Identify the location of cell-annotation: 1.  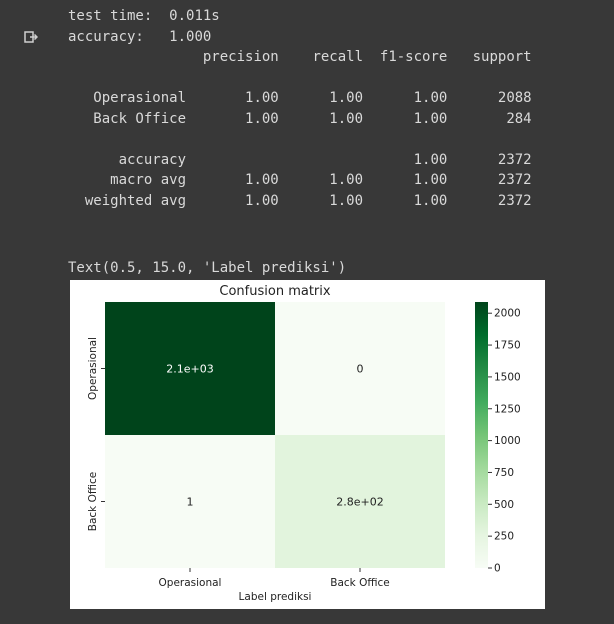
(190, 502).